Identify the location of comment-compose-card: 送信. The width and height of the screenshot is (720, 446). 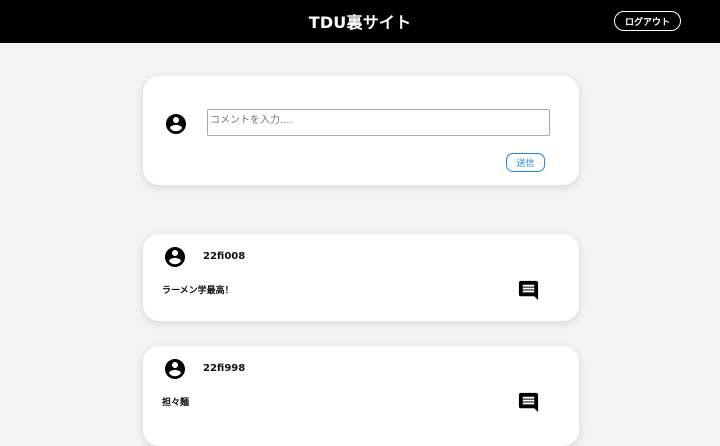
(361, 130).